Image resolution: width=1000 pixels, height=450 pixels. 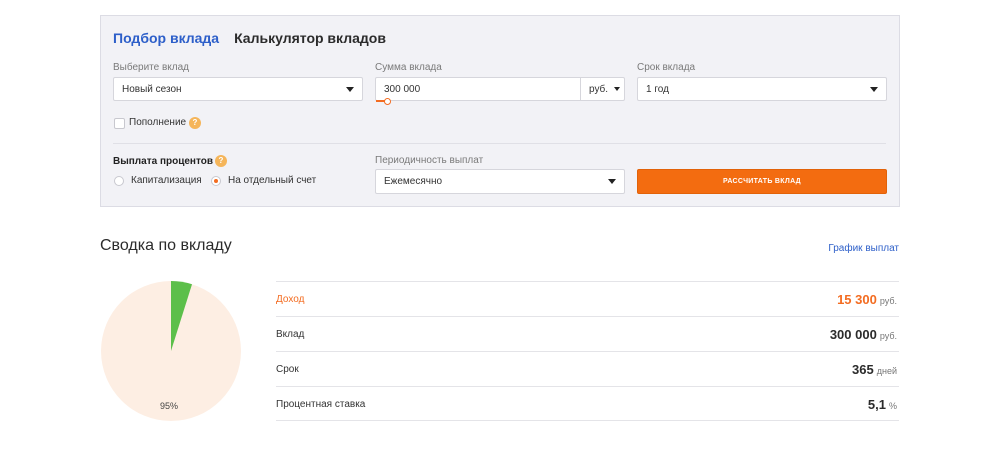 I want to click on divider, so click(x=499, y=143).